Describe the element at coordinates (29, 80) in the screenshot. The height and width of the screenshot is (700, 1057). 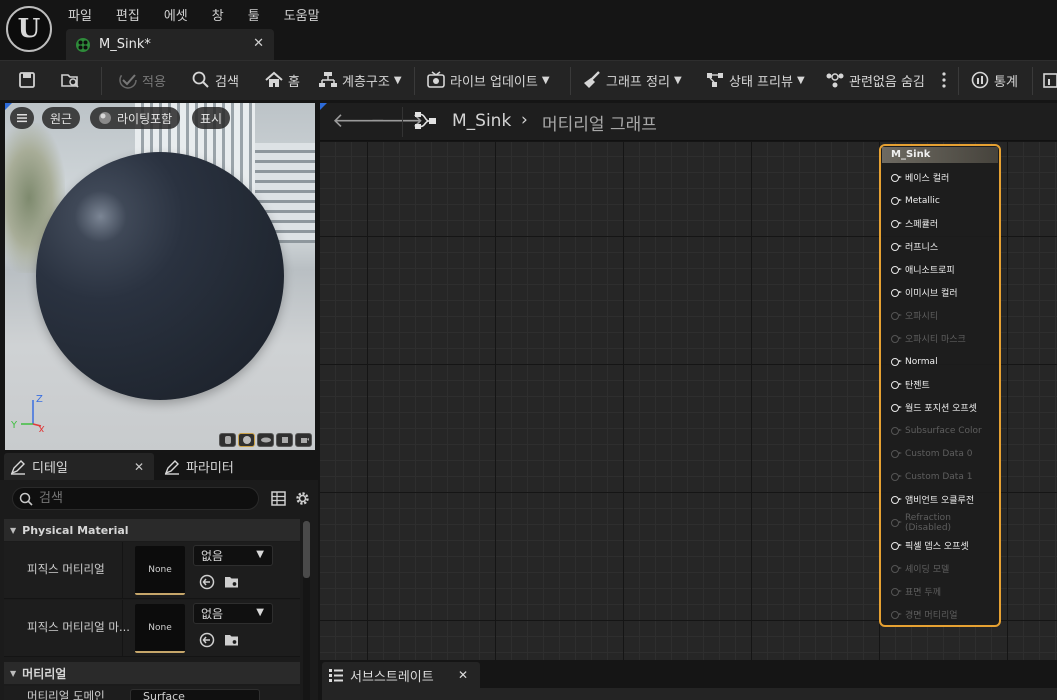
I see `save-button` at that location.